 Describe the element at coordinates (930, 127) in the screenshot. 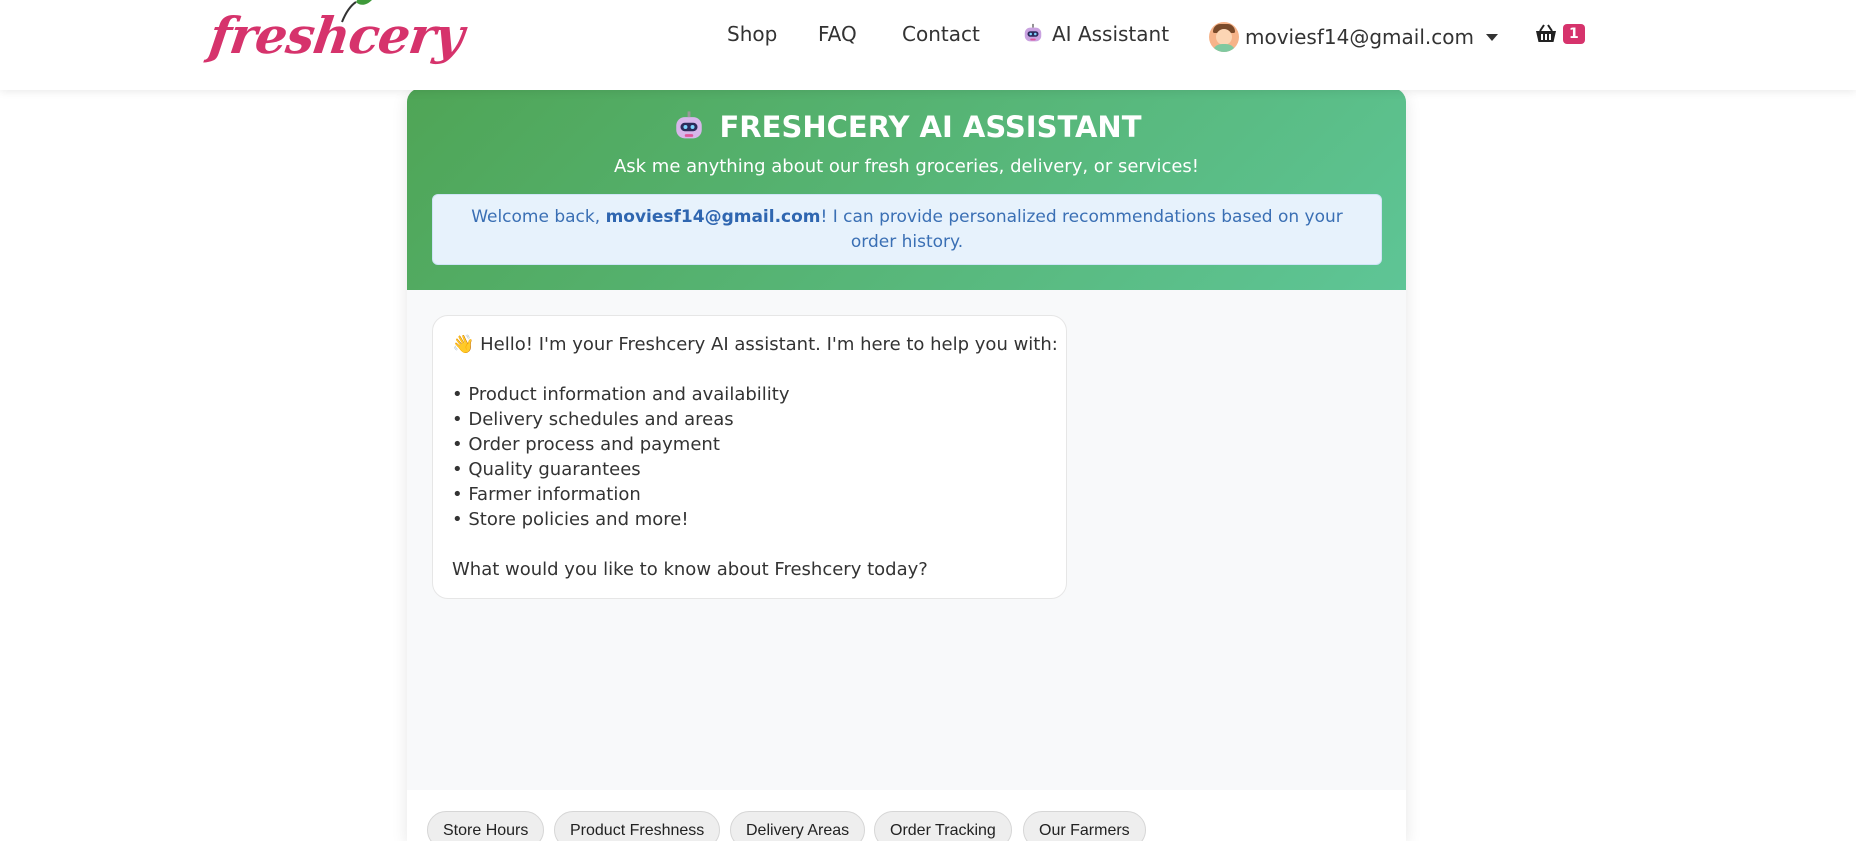

I see `chat-title-text: FRESHCERY AI ASSISTANT` at that location.